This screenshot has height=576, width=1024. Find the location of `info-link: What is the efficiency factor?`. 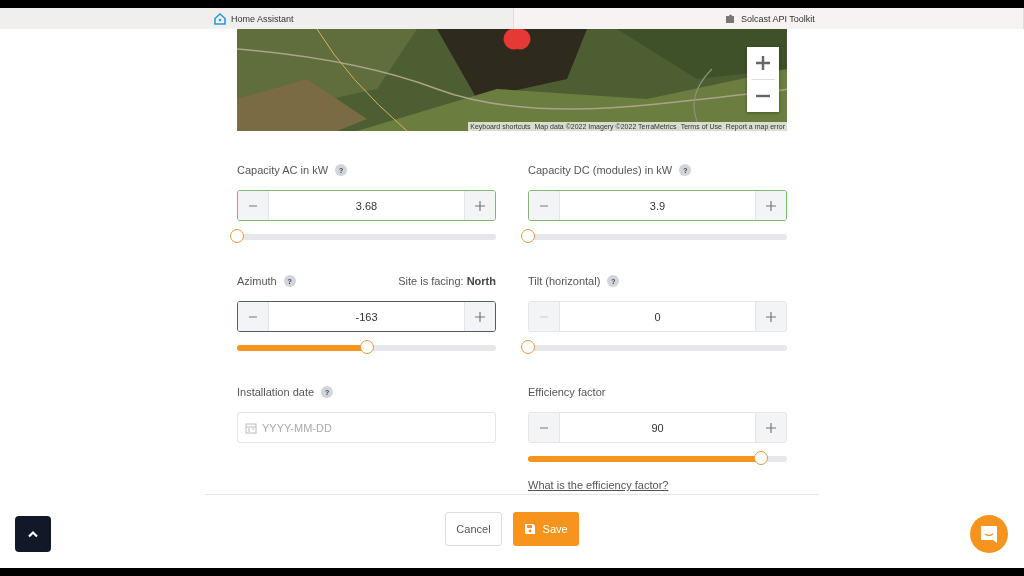

info-link: What is the efficiency factor? is located at coordinates (598, 485).